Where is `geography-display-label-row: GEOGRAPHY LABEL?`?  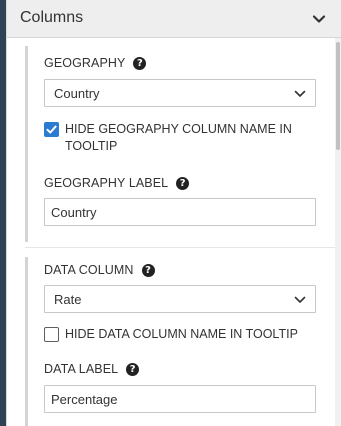
geography-display-label-row: GEOGRAPHY LABEL? is located at coordinates (117, 183).